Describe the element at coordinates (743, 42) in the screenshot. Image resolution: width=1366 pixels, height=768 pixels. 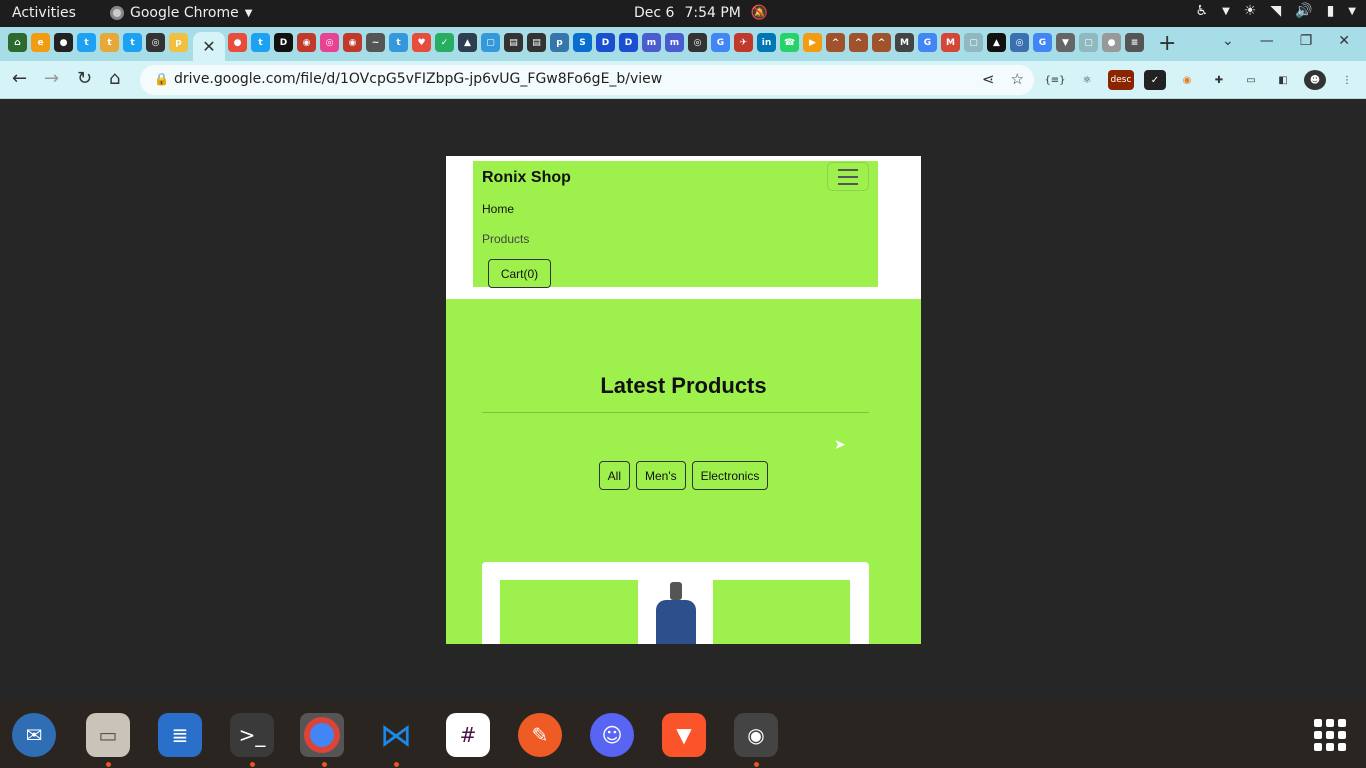
I see `app-icon: ✈` at that location.